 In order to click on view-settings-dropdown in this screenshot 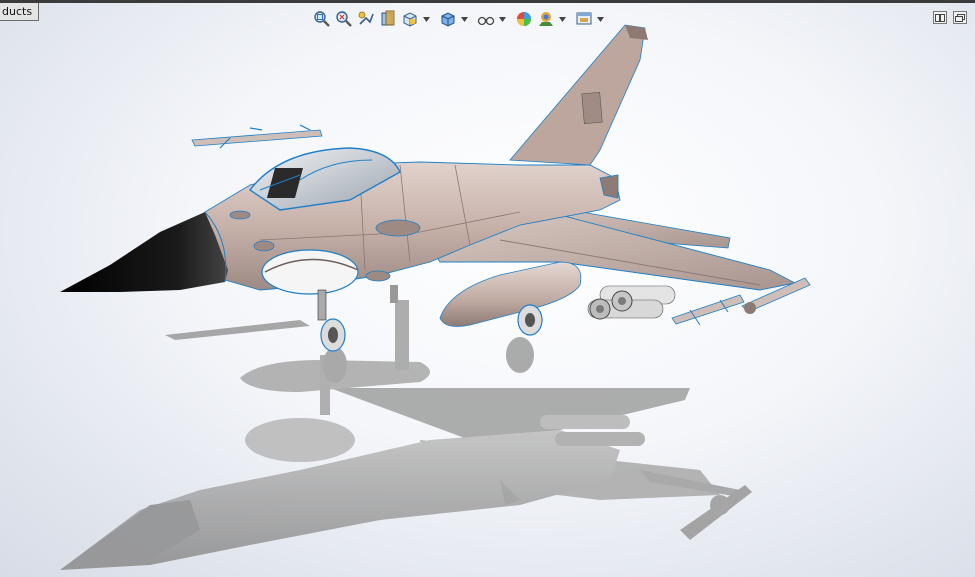, I will do `click(600, 19)`.